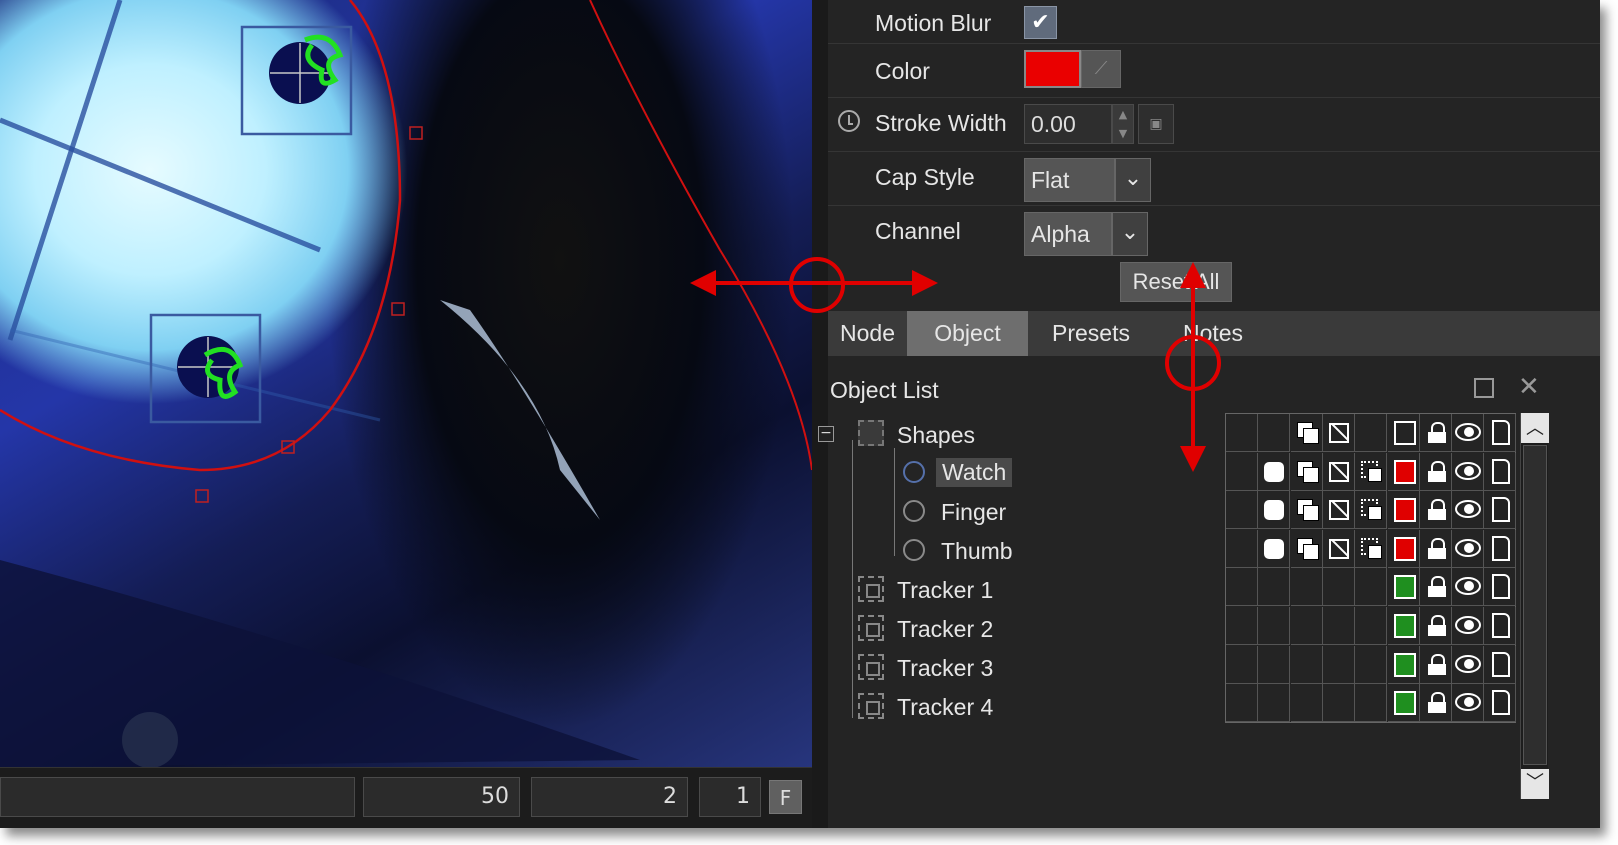 This screenshot has height=845, width=1618. Describe the element at coordinates (1069, 180) in the screenshot. I see `cap-style-select: Flat` at that location.